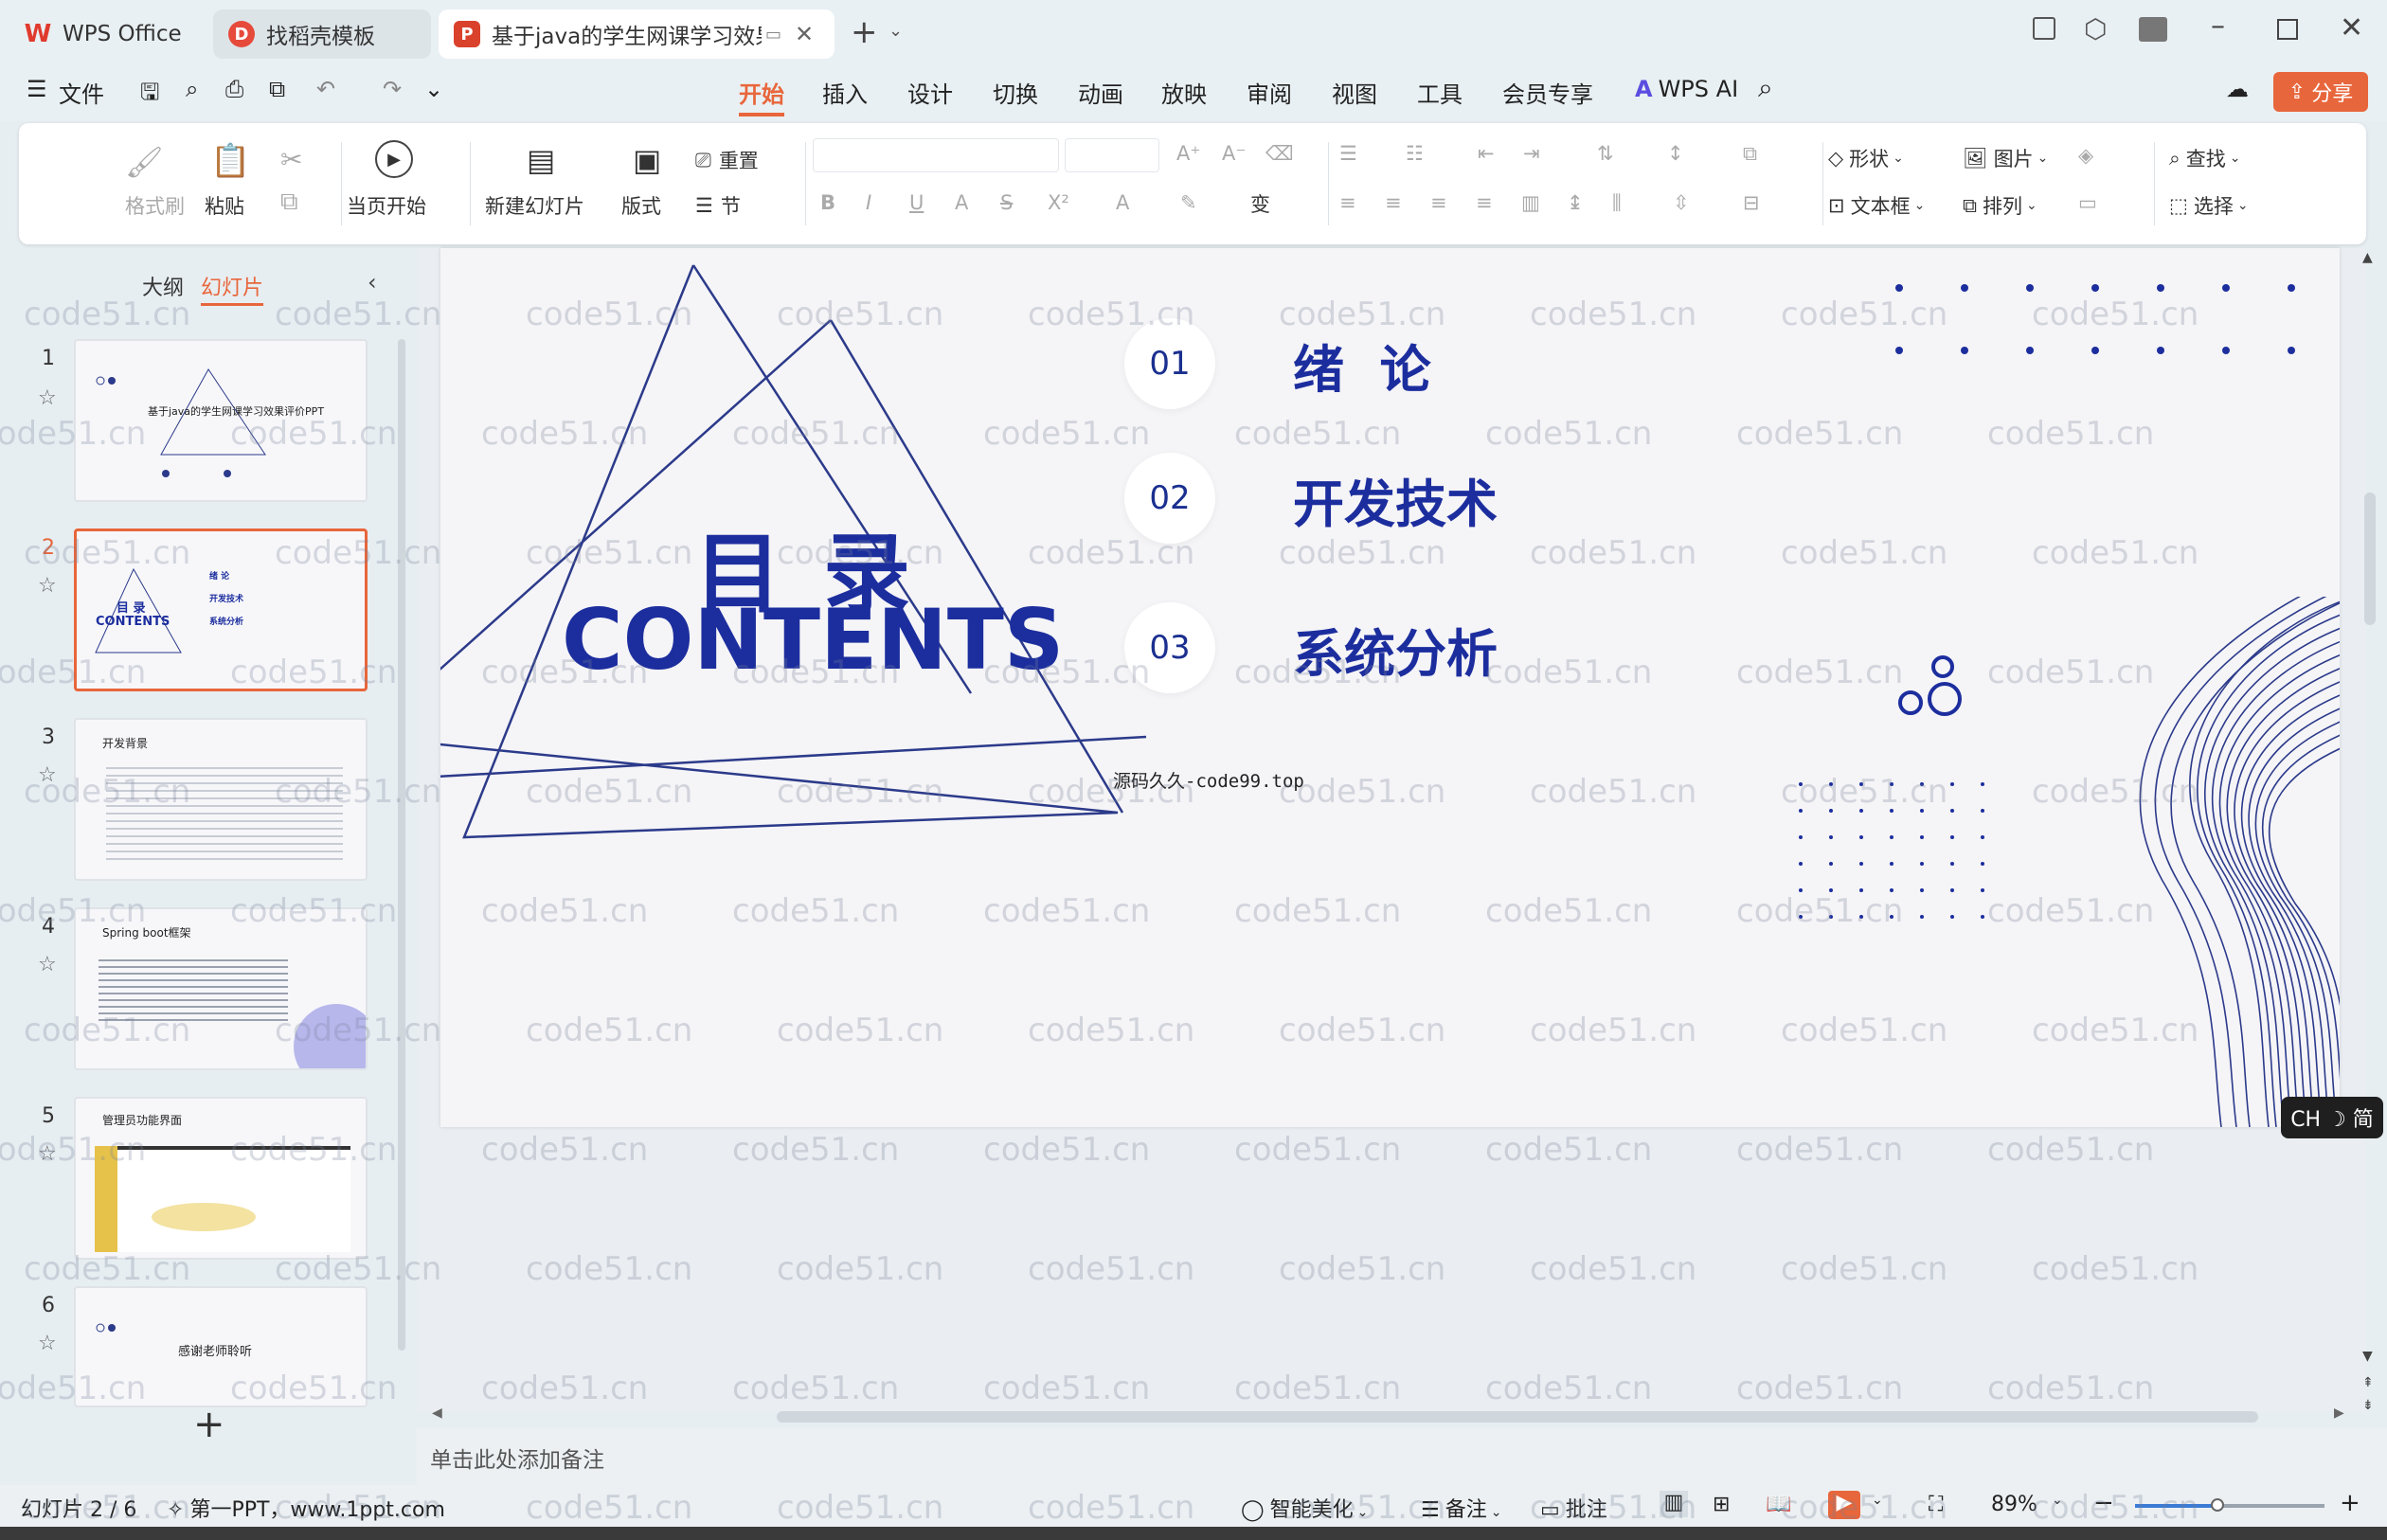 The width and height of the screenshot is (2387, 1540). Describe the element at coordinates (192, 89) in the screenshot. I see `link-icon: ⌕` at that location.